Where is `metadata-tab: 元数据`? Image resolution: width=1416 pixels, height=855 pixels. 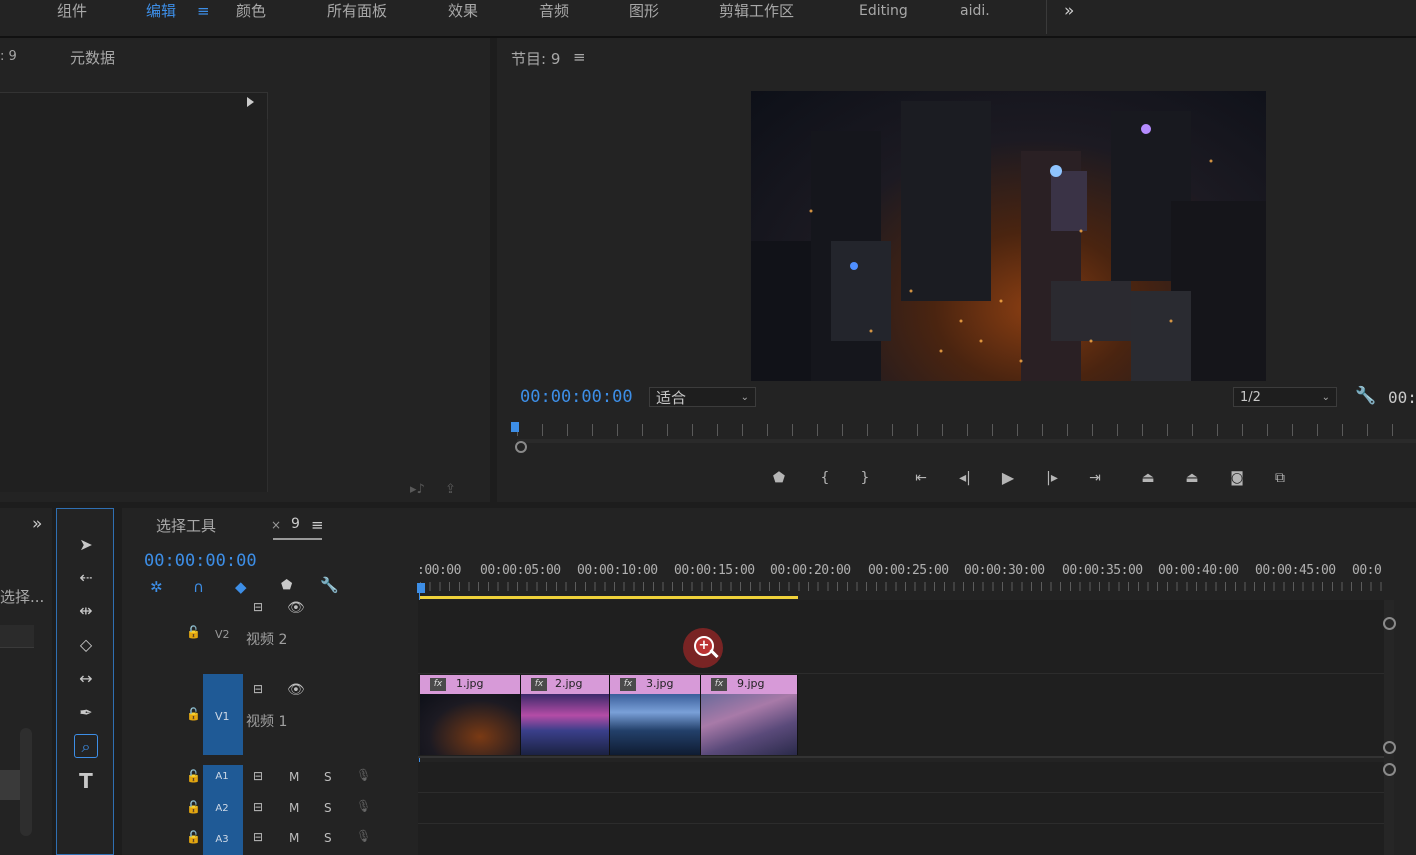 metadata-tab: 元数据 is located at coordinates (92, 57).